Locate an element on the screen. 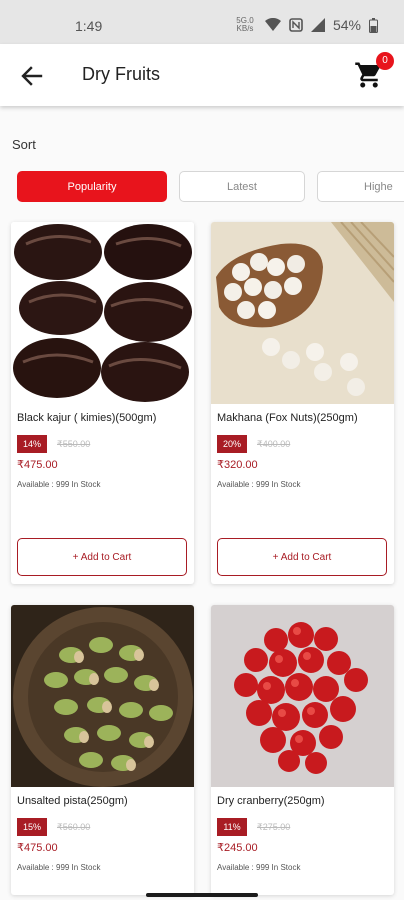 The height and width of the screenshot is (900, 404). page-title: Dry Fruits is located at coordinates (121, 74).